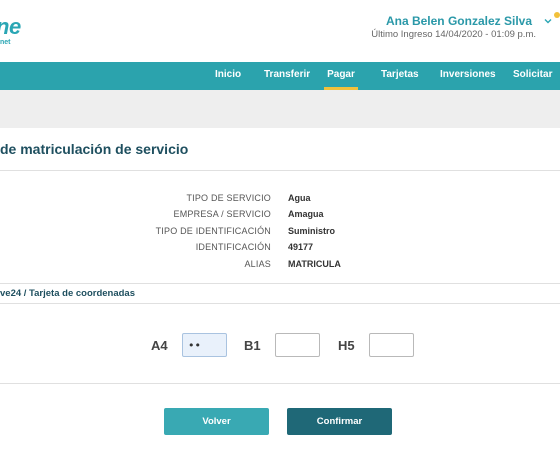 Image resolution: width=560 pixels, height=450 pixels. Describe the element at coordinates (346, 345) in the screenshot. I see `coordinate-label-h5: H5` at that location.